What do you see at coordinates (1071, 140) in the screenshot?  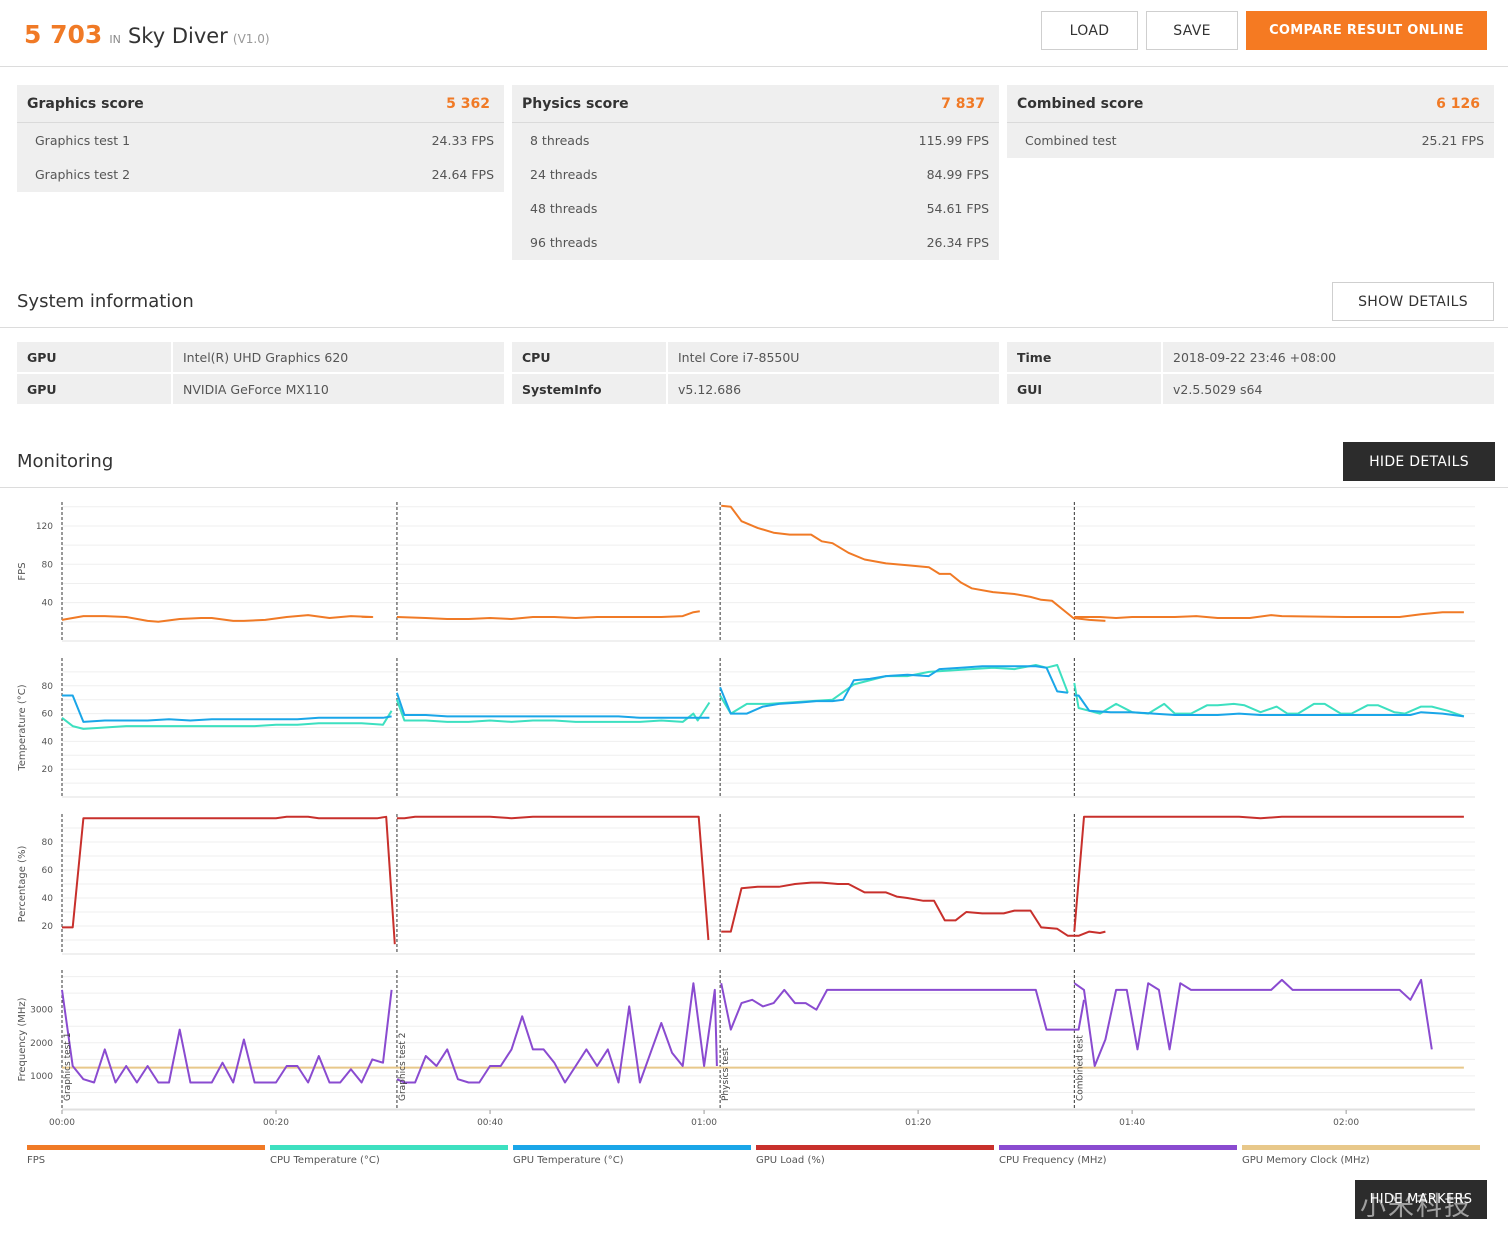 I see `row-label: Combined test` at bounding box center [1071, 140].